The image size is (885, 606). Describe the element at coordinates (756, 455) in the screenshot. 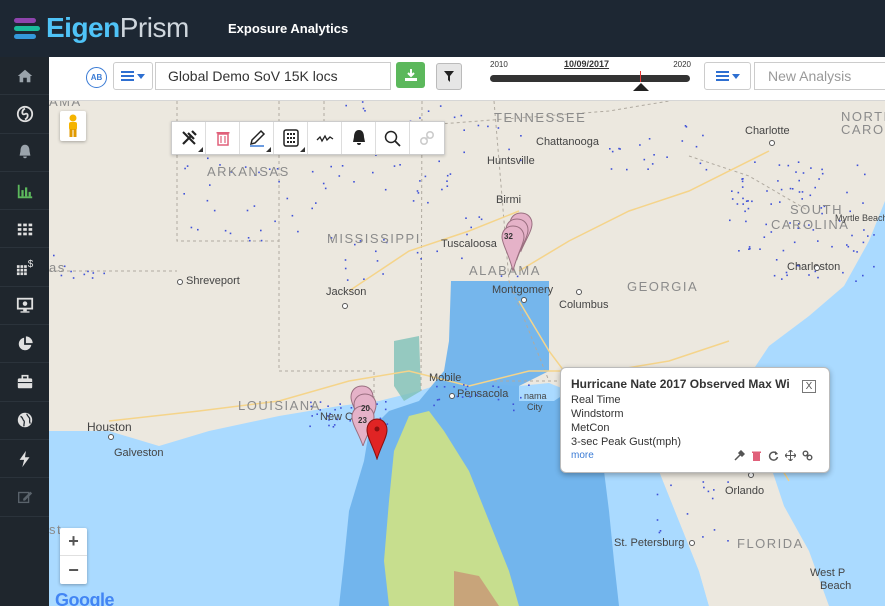

I see `trash-icon` at that location.